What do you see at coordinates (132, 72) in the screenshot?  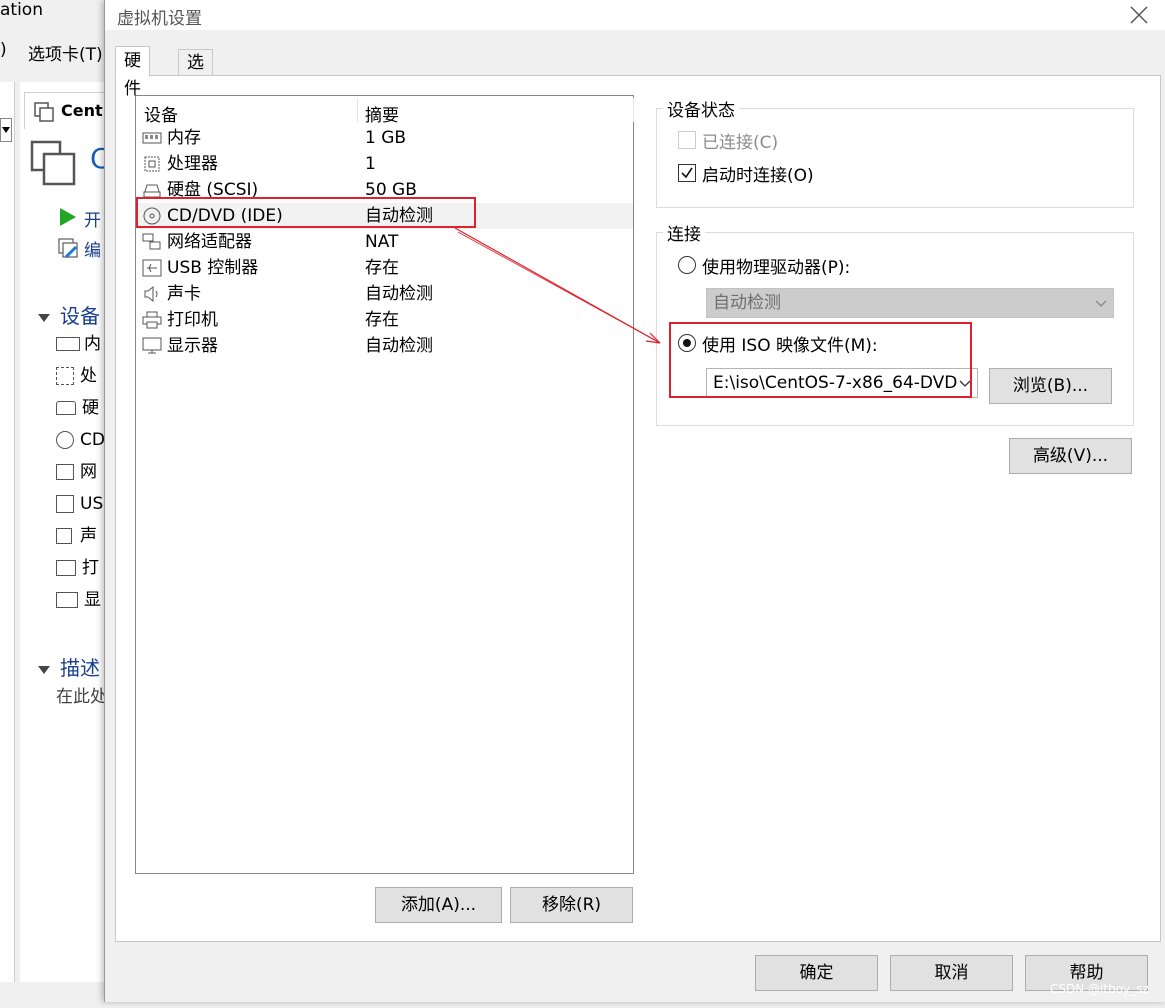 I see `tab-hardware: 硬件` at bounding box center [132, 72].